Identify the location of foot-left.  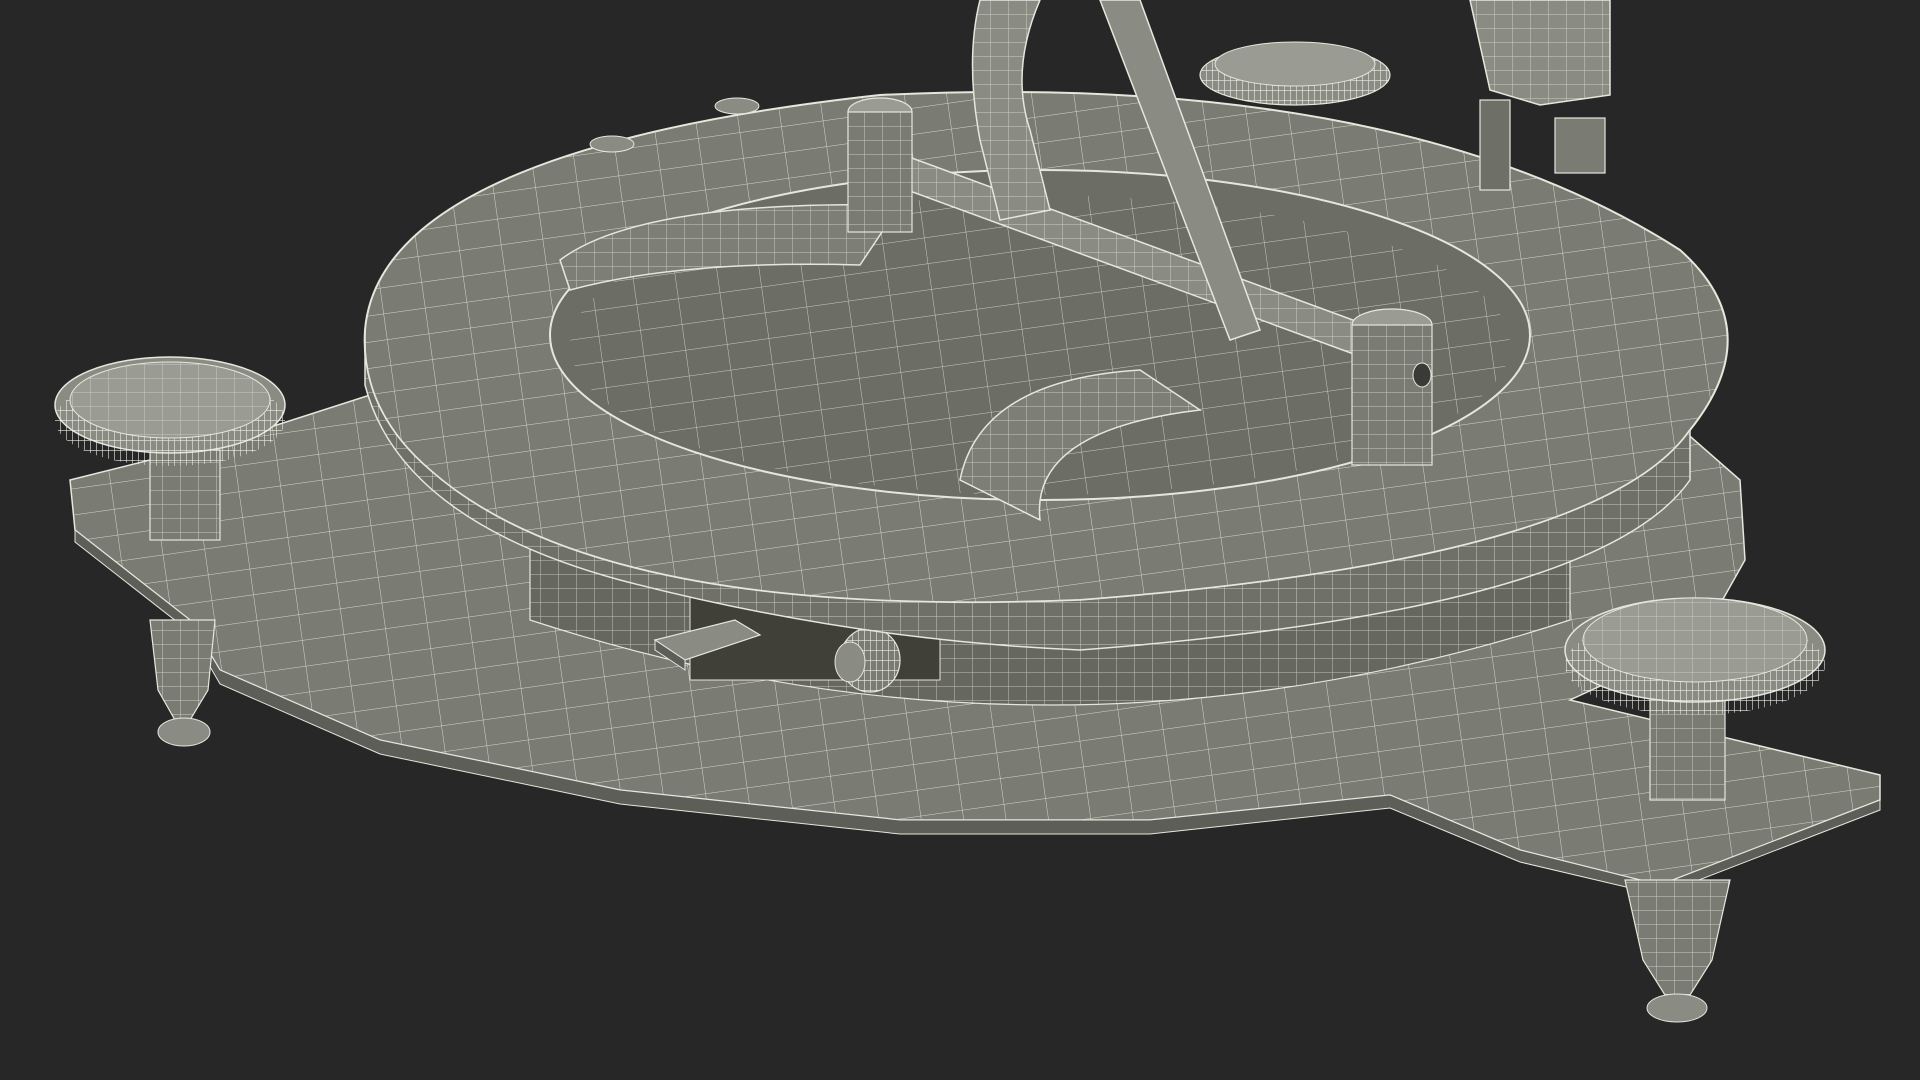
(182, 683).